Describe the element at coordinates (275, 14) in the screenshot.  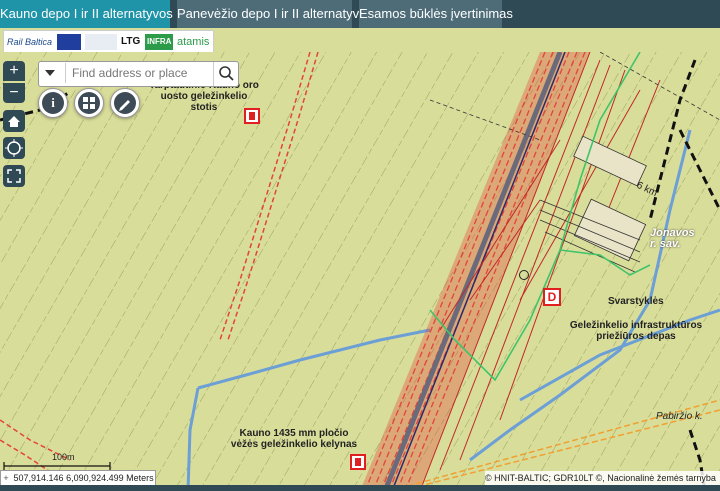
I see `tab-panevezio-depo: Panevėžio depo I ir II alternatyvos` at that location.